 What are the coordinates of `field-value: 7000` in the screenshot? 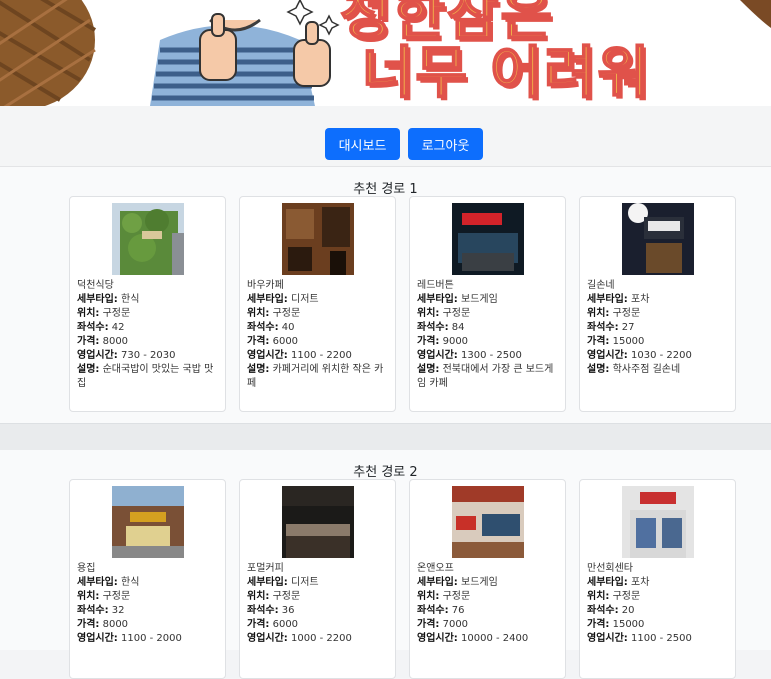 It's located at (455, 624).